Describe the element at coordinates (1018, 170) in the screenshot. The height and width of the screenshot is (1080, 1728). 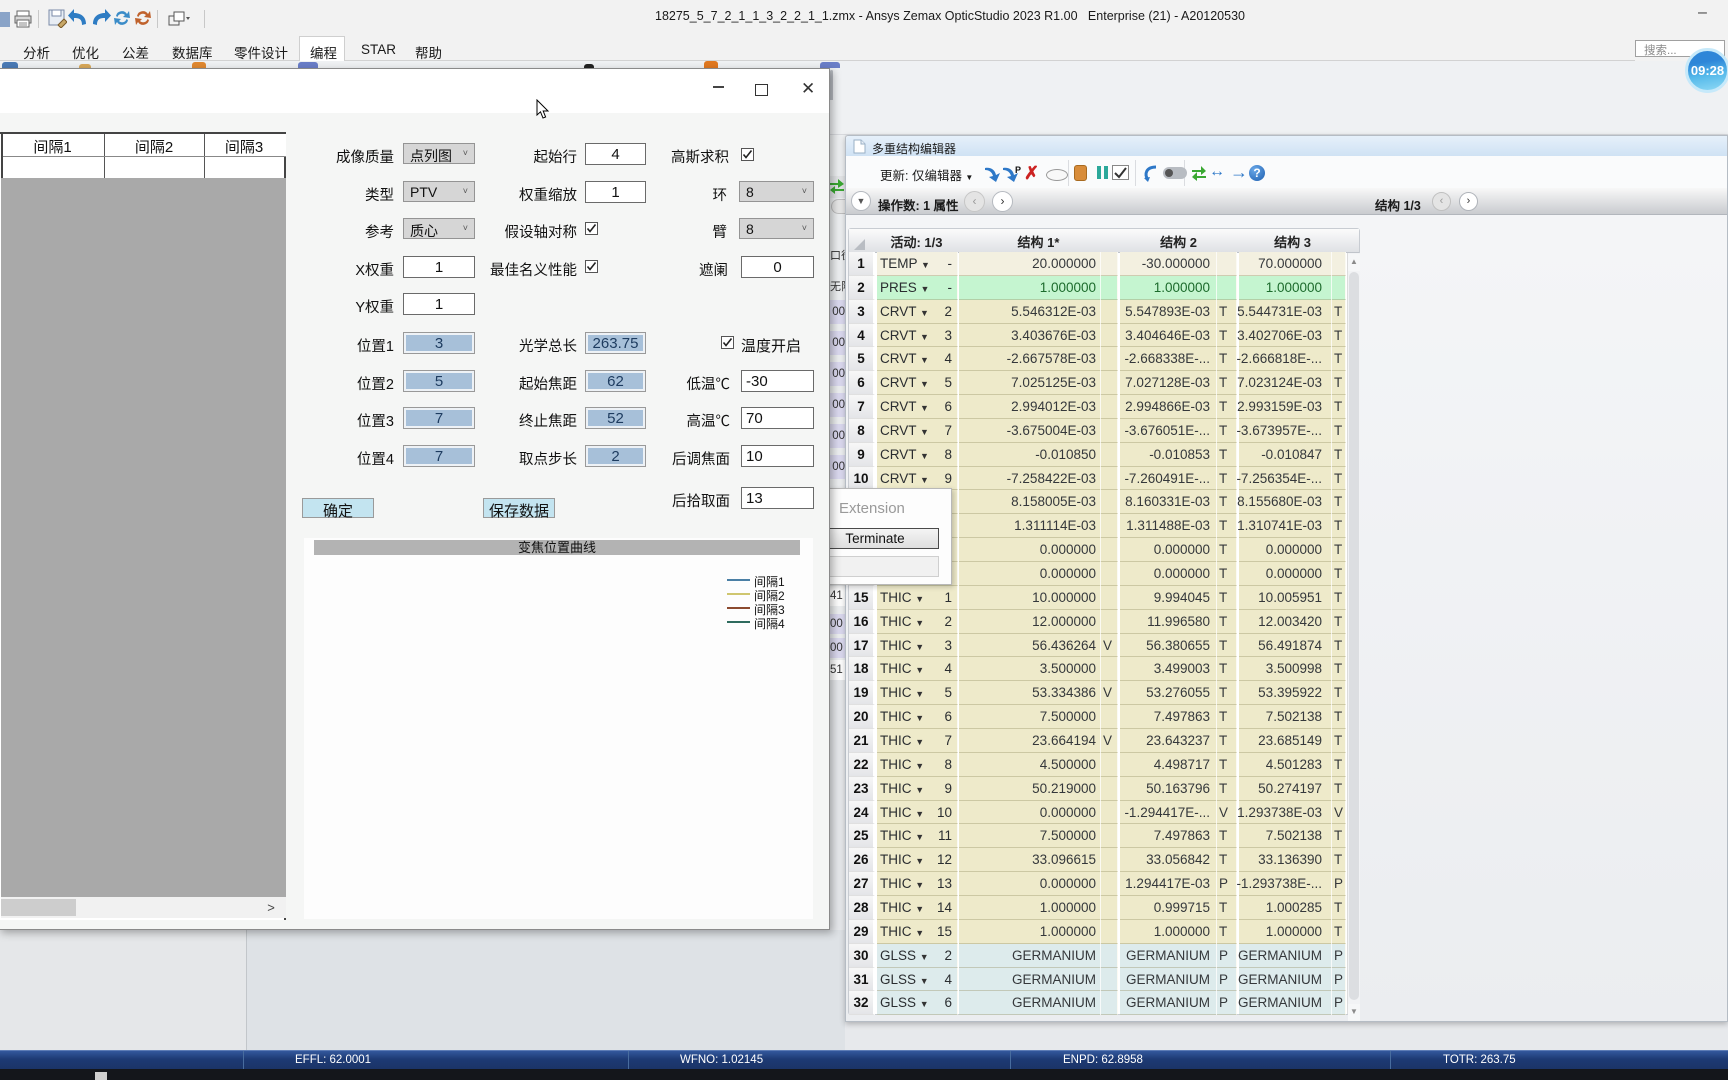
I see `svg-text: P` at that location.